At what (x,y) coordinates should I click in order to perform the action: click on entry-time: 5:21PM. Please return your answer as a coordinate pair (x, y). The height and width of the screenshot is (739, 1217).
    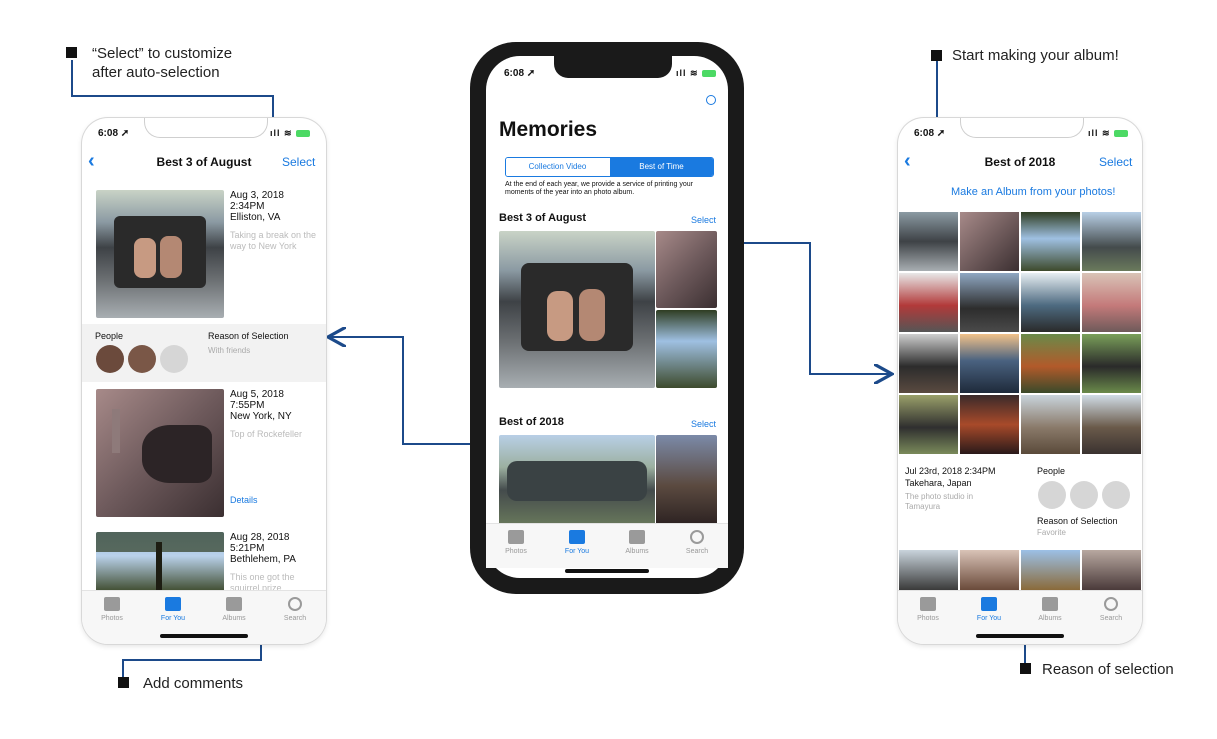
    Looking at the image, I should click on (247, 548).